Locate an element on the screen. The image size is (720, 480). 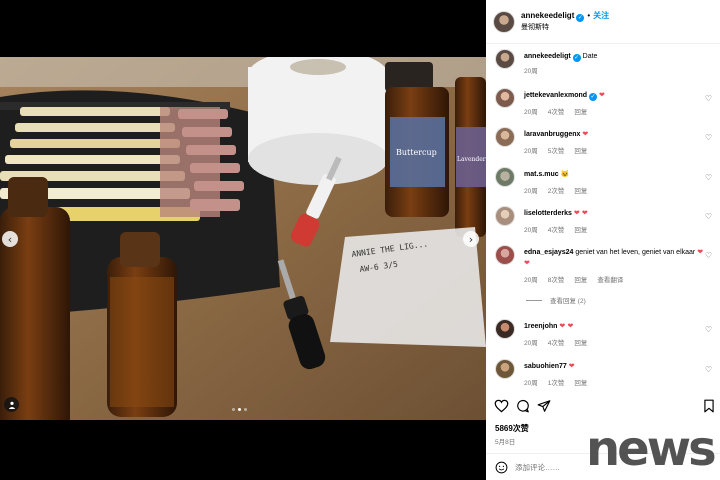
replies-divider is located at coordinates (534, 300).